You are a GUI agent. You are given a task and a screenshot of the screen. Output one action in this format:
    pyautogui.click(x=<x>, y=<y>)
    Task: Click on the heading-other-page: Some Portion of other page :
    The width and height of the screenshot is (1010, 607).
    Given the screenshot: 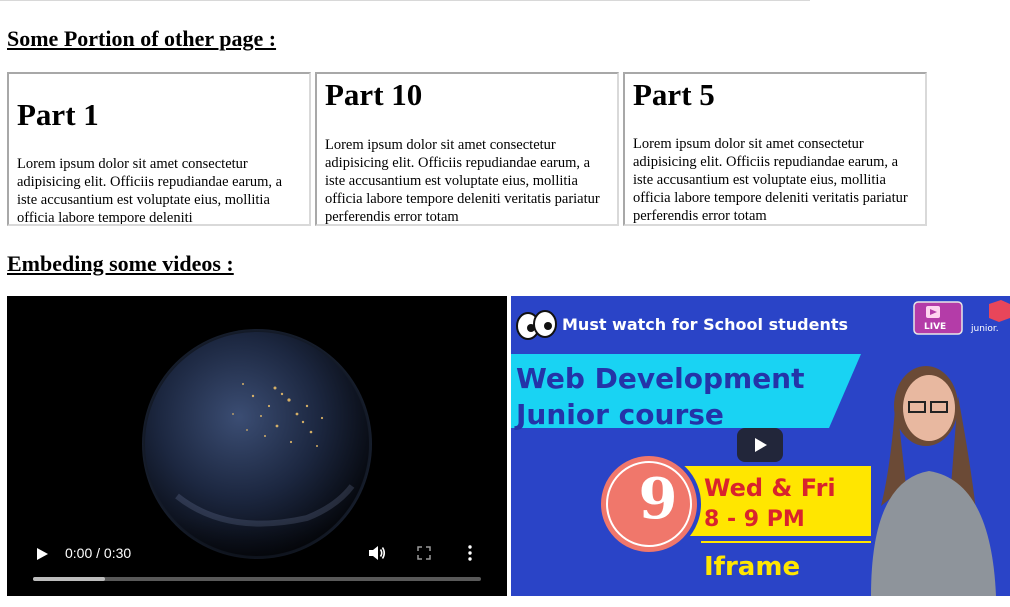 What is the action you would take?
    pyautogui.click(x=142, y=38)
    